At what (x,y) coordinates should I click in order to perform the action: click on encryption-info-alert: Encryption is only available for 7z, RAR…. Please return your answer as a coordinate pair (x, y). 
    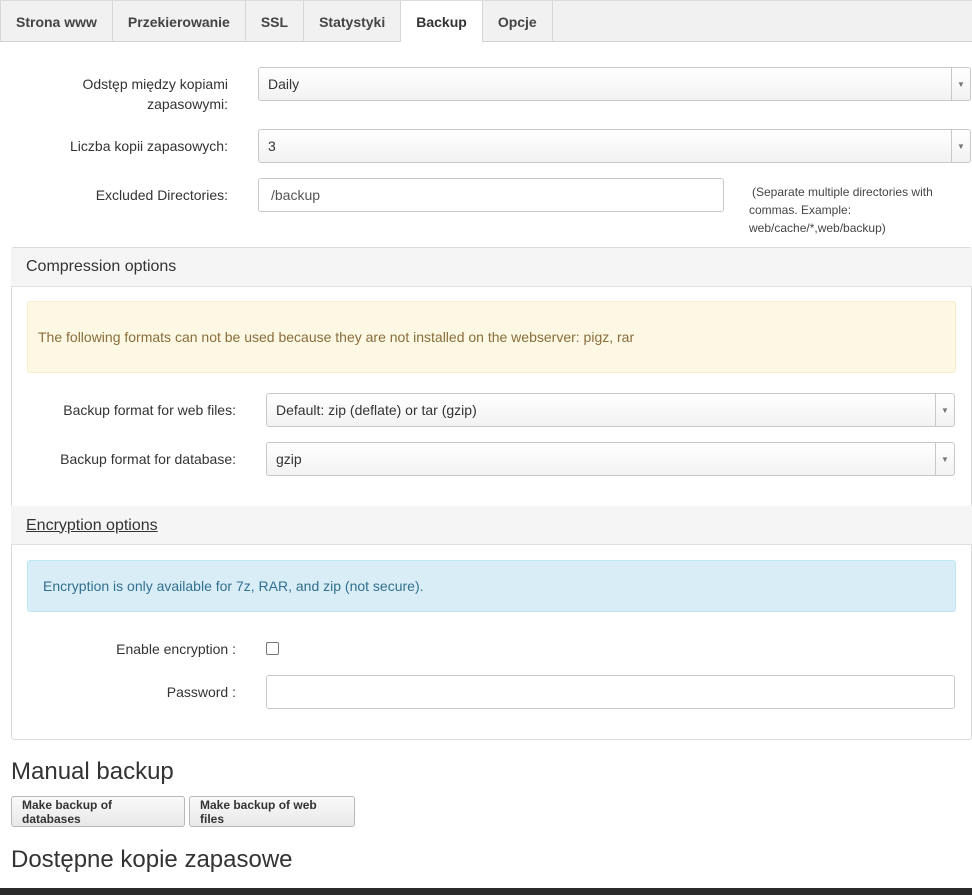
    Looking at the image, I should click on (491, 586).